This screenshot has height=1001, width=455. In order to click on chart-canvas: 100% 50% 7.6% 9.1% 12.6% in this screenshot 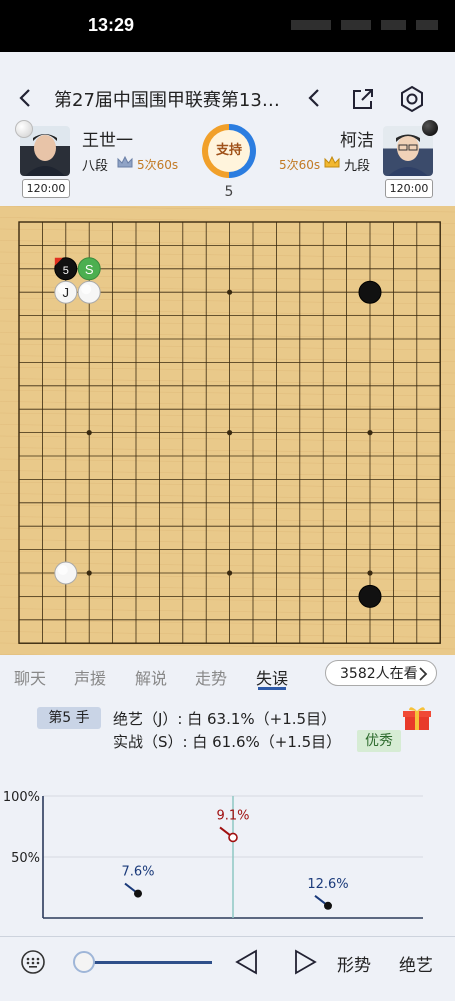, I will do `click(213, 854)`.